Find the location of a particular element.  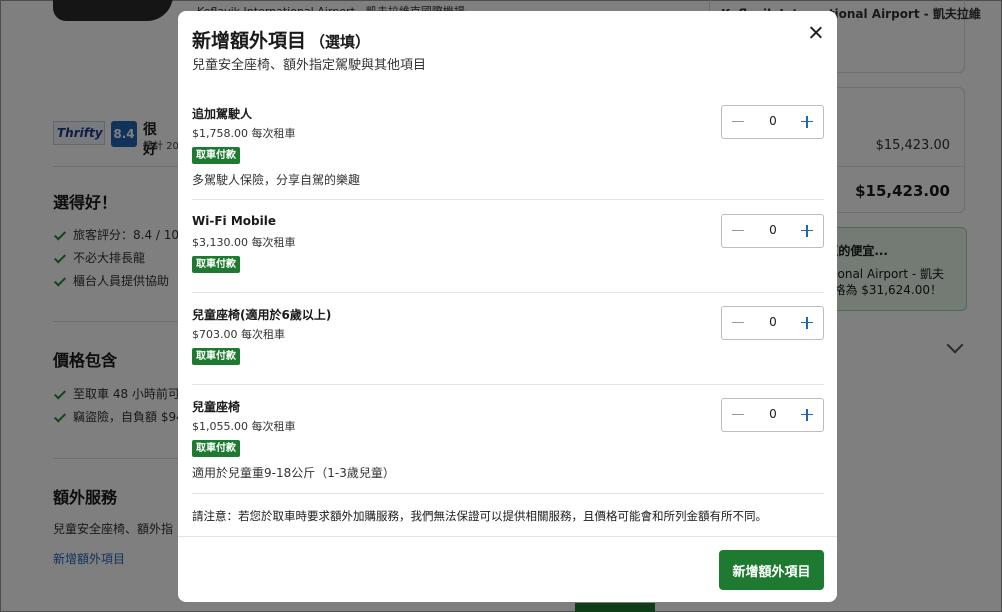

extra-description: 多駕駛人保險，分享自駕的樂趣 is located at coordinates (276, 180).